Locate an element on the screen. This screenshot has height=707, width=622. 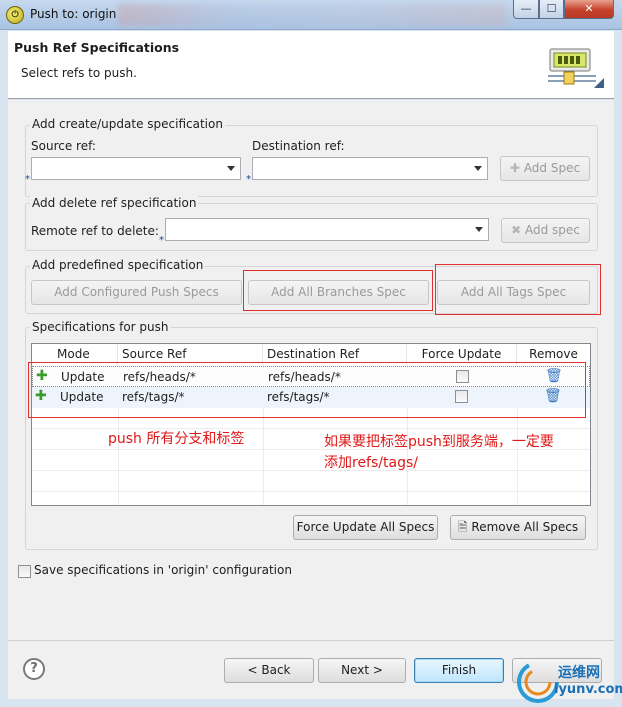
create-update-group-label: Add create/update specification is located at coordinates (127, 124).